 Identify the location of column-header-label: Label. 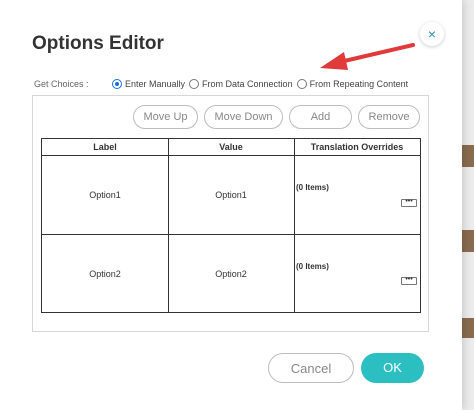
(105, 147).